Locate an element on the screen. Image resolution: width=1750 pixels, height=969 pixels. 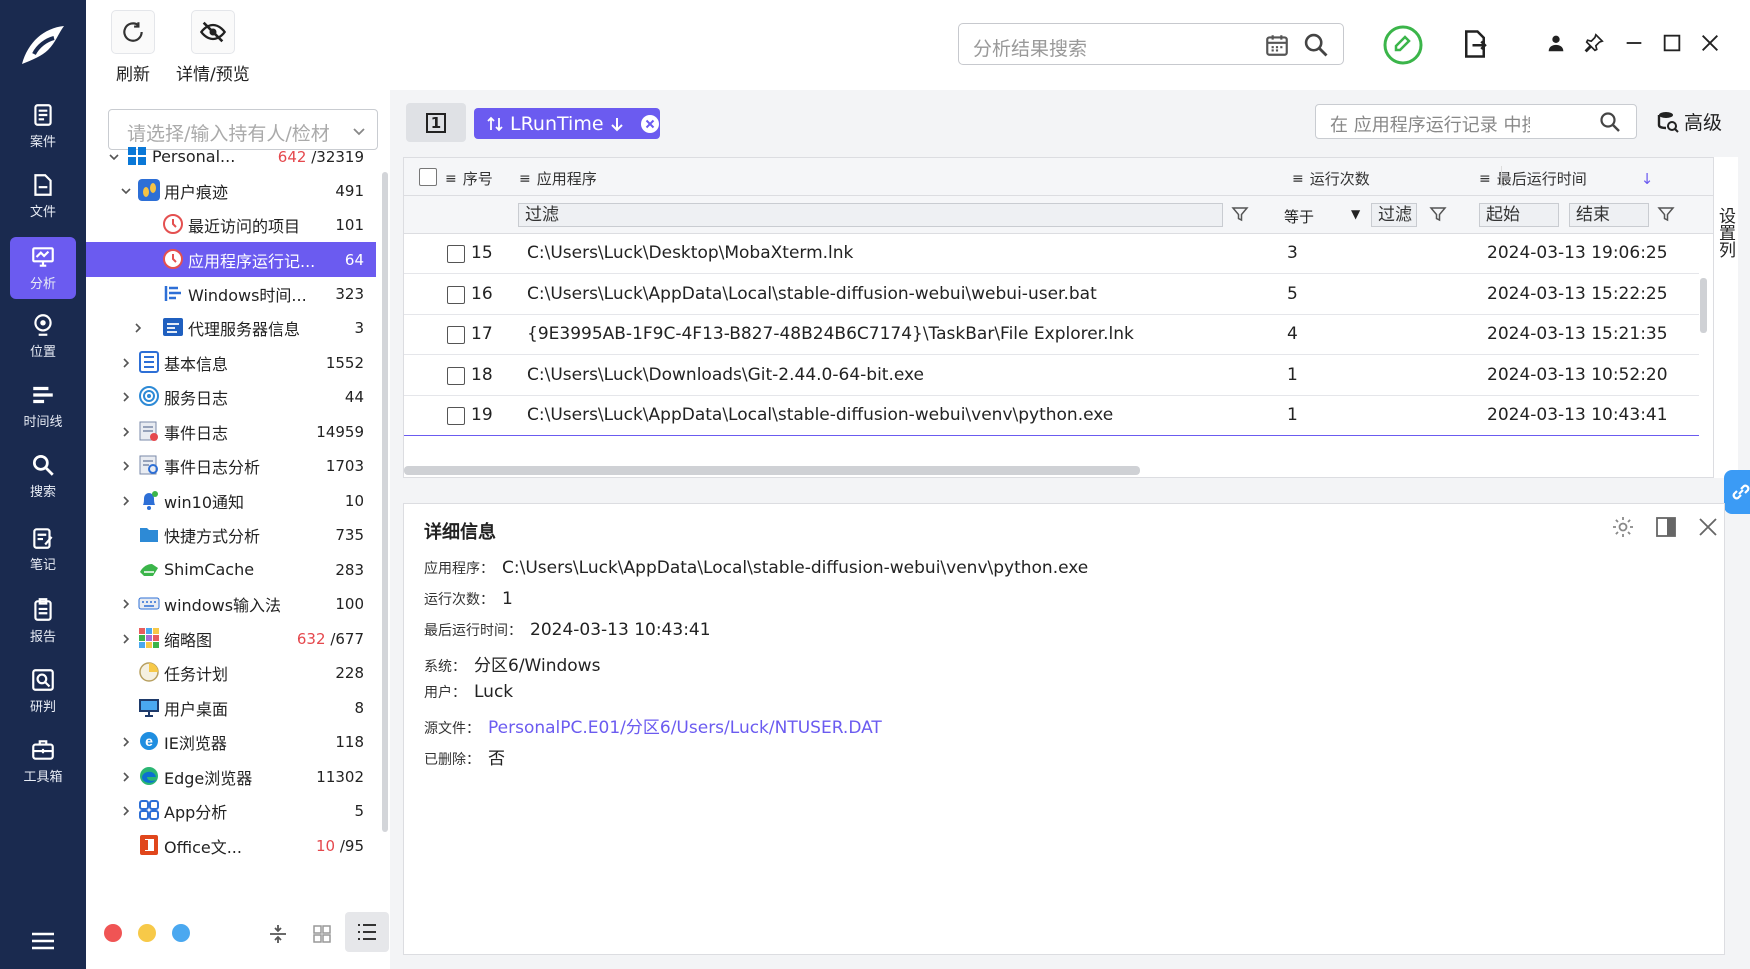
tree-item: 缩略图 632 /677 is located at coordinates (231, 638).